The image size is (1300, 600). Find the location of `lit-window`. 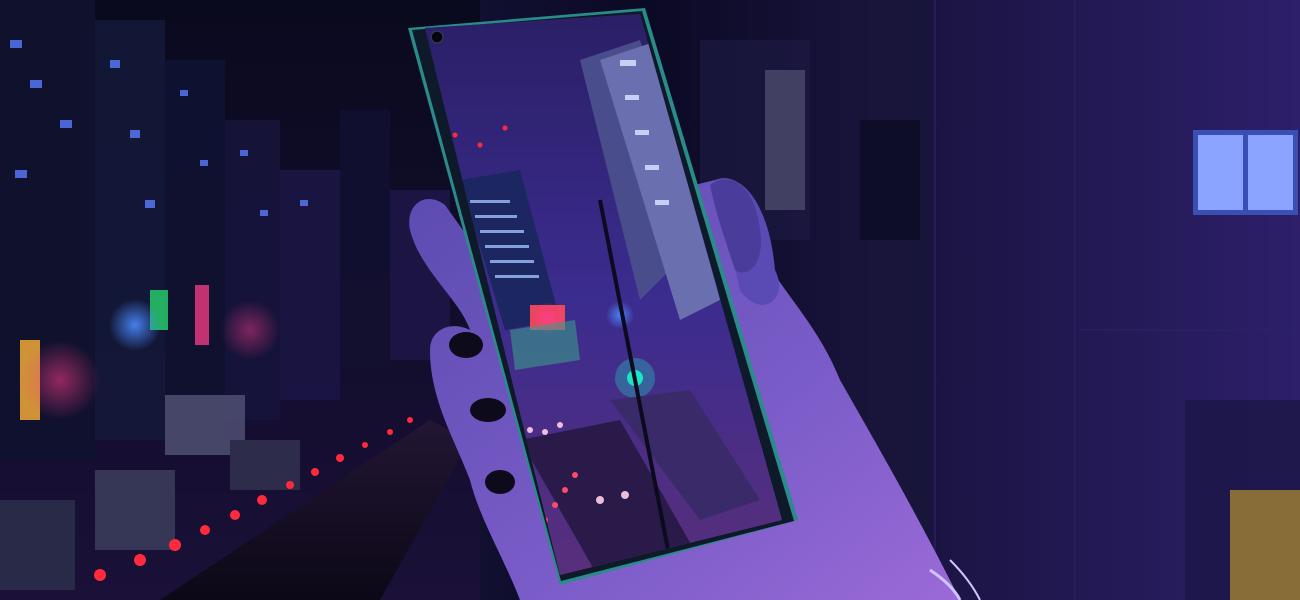

lit-window is located at coordinates (1245, 172).